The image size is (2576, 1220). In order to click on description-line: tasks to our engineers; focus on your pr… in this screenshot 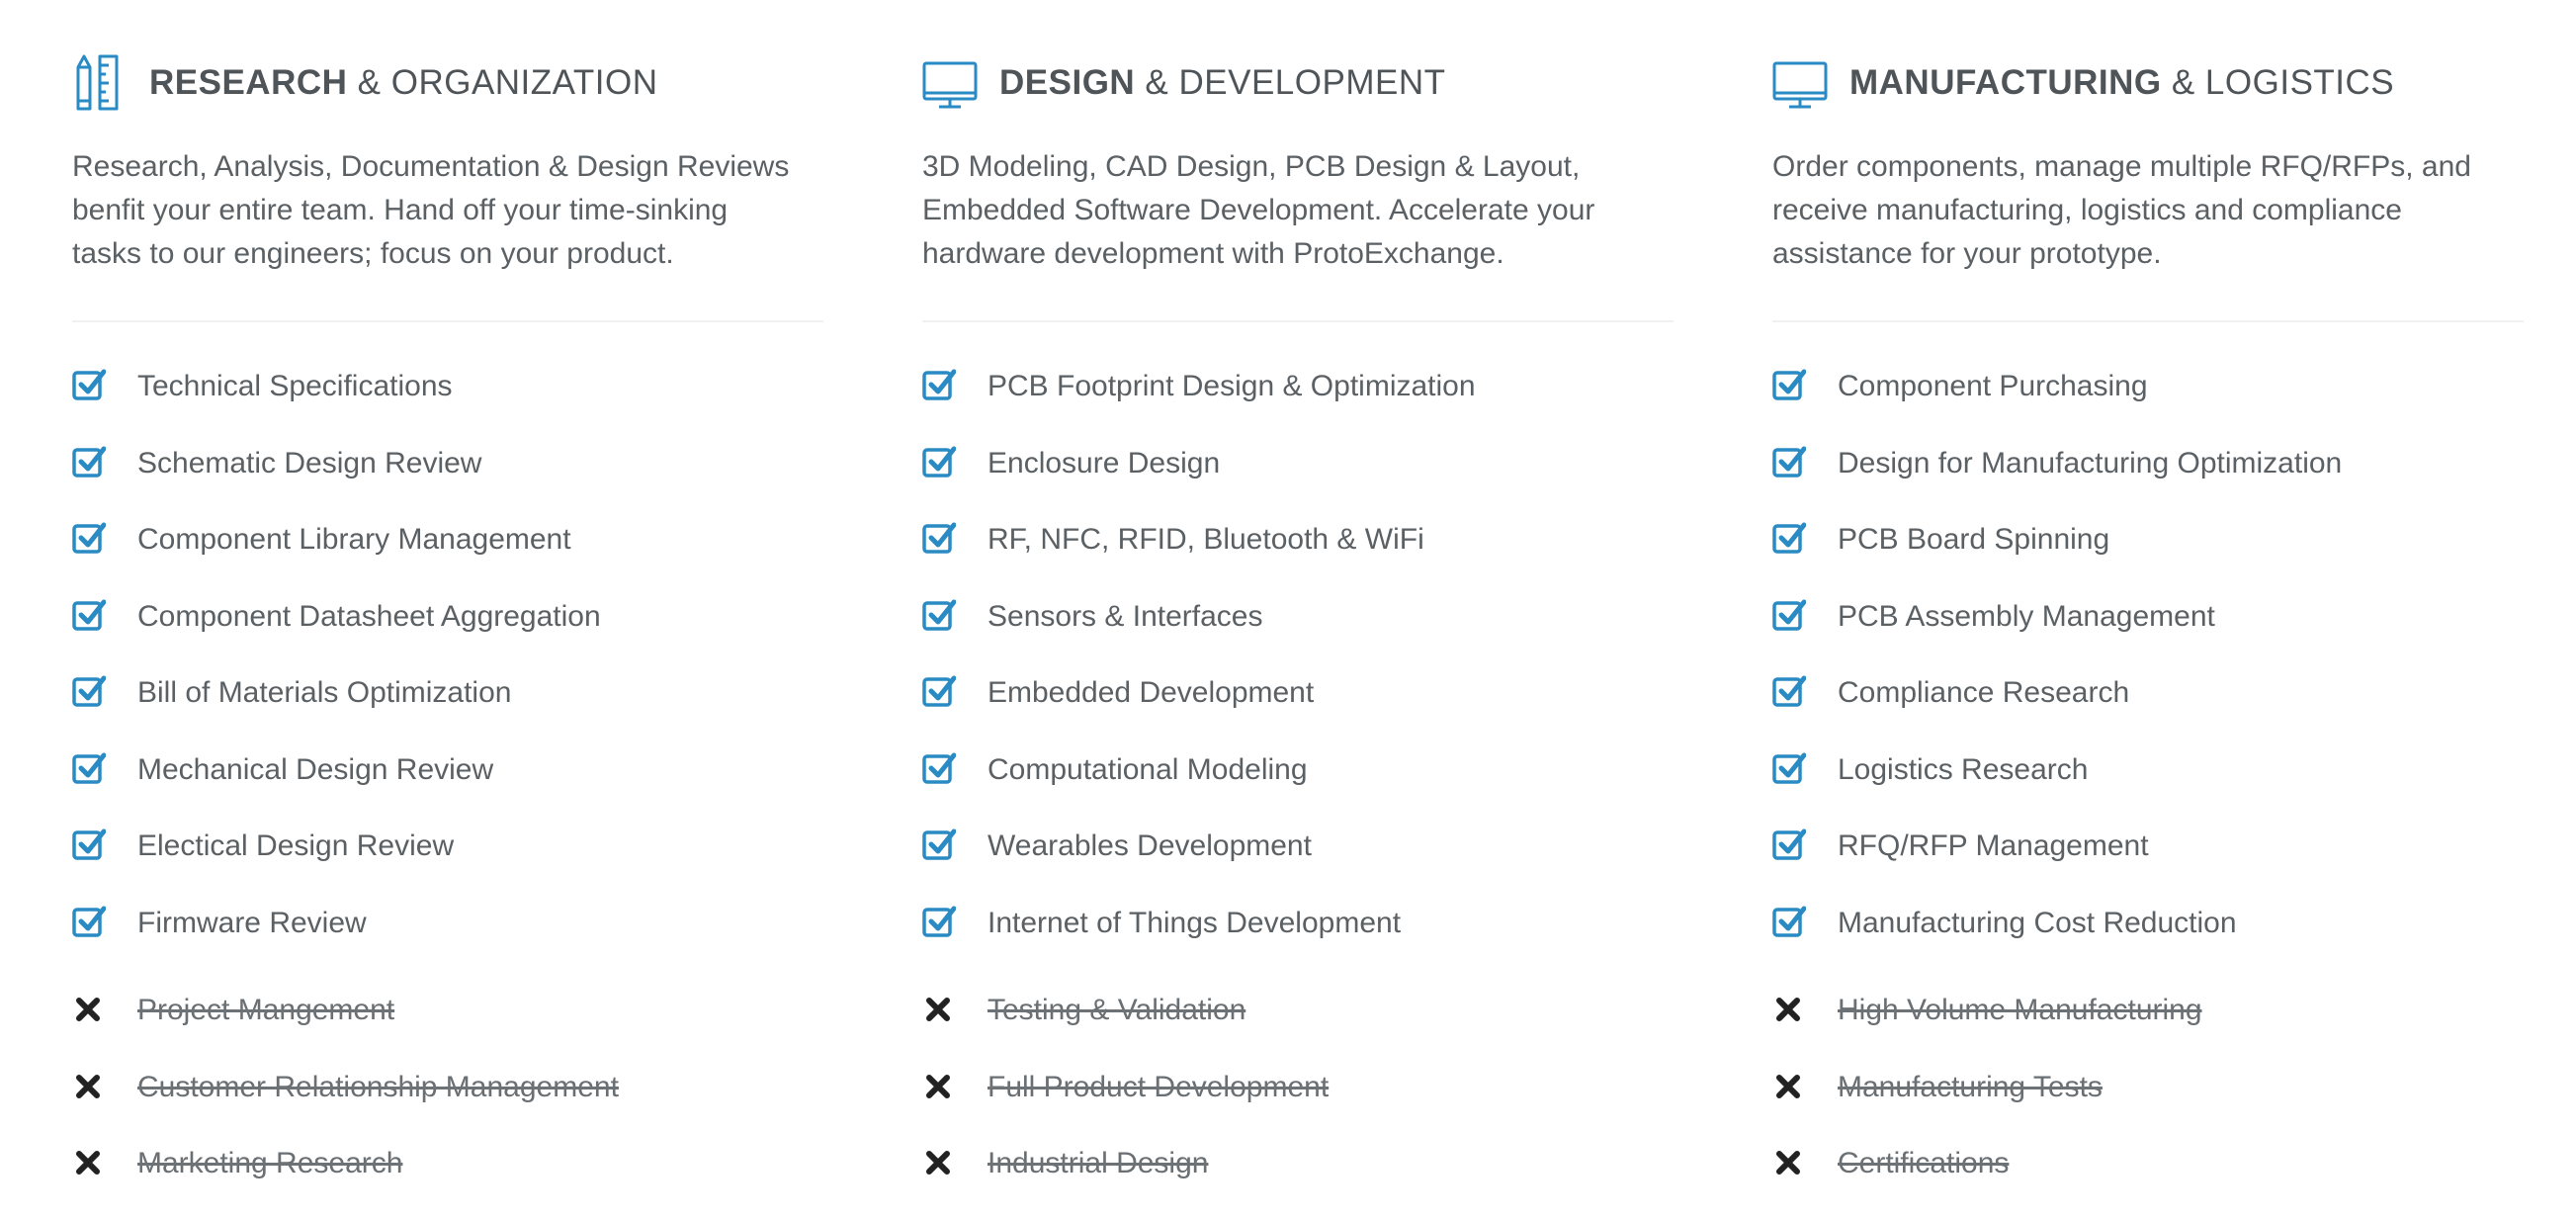, I will do `click(373, 253)`.